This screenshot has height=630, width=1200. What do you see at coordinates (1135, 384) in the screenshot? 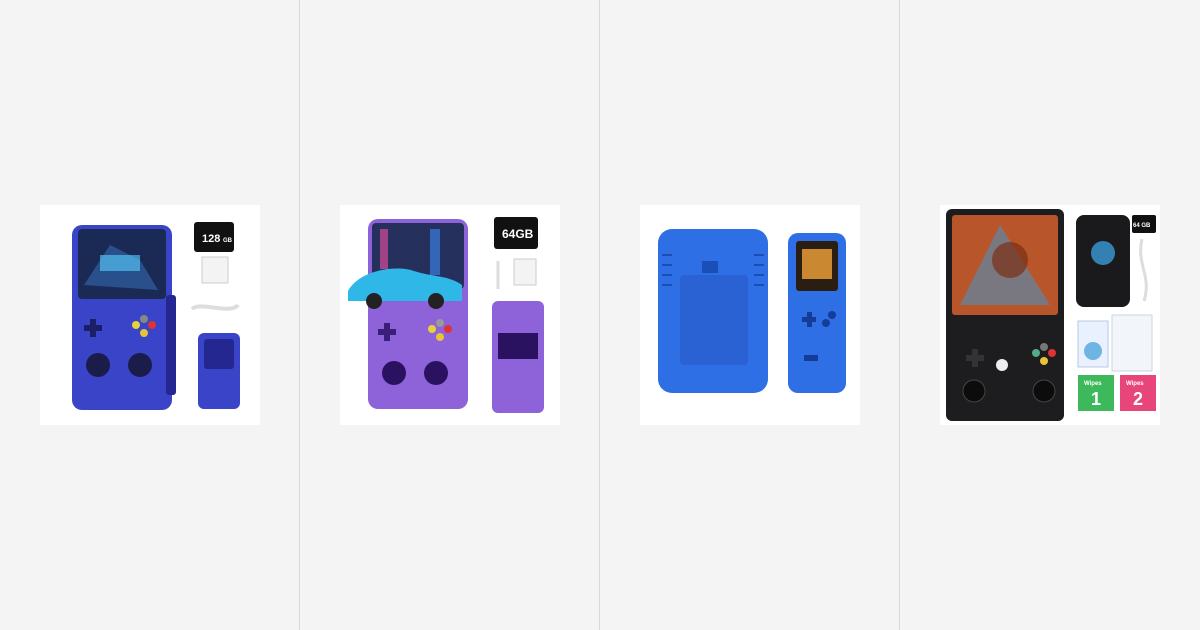
I see `wipes-2-label: Wipes` at bounding box center [1135, 384].